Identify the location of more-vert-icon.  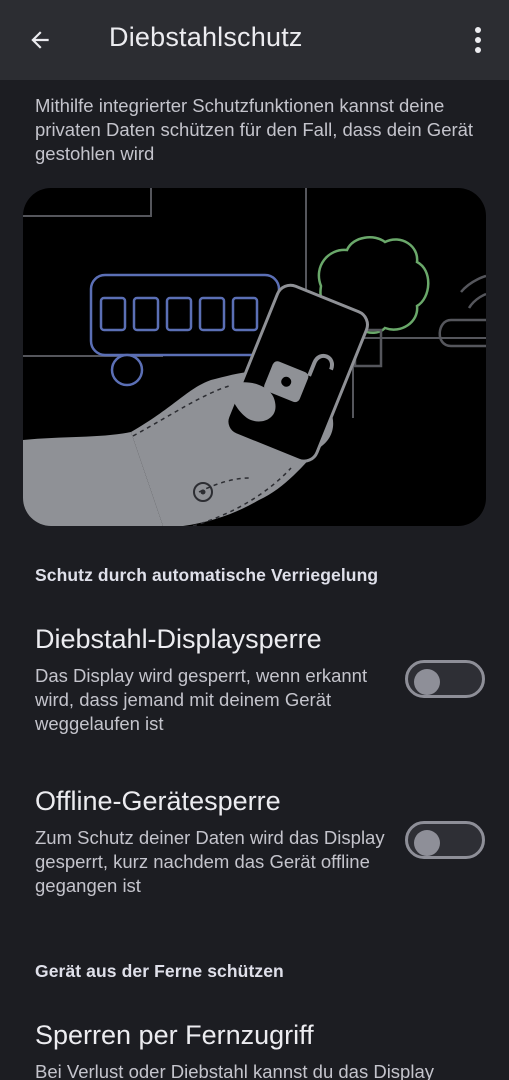
(478, 40).